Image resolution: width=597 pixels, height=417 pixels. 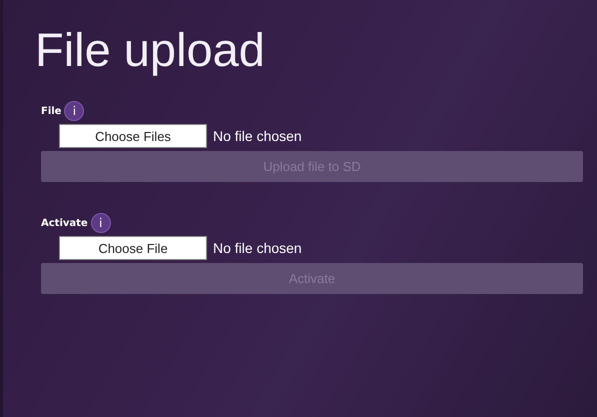 I want to click on page-title: File upload, so click(x=150, y=50).